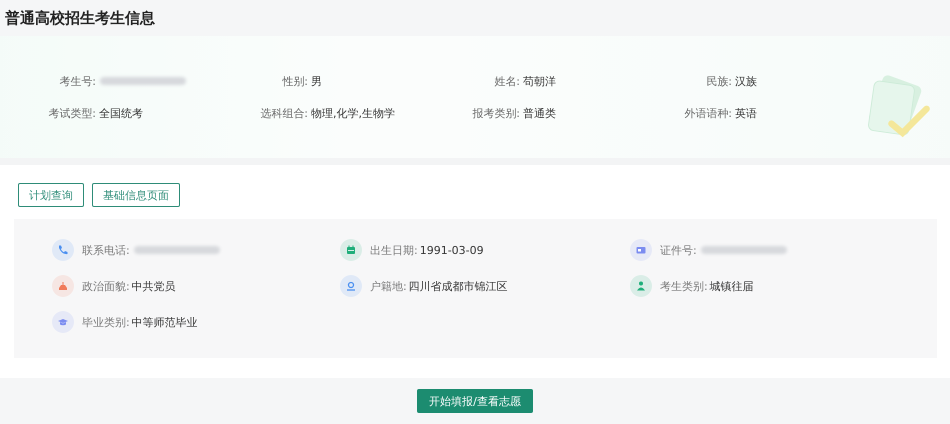  What do you see at coordinates (154, 286) in the screenshot?
I see `field-value: 中共党员` at bounding box center [154, 286].